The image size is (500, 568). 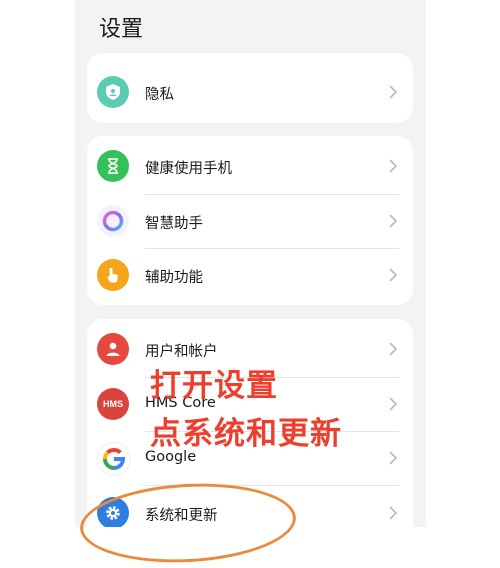 What do you see at coordinates (174, 224) in the screenshot?
I see `settings-item-label: 智慧助手` at bounding box center [174, 224].